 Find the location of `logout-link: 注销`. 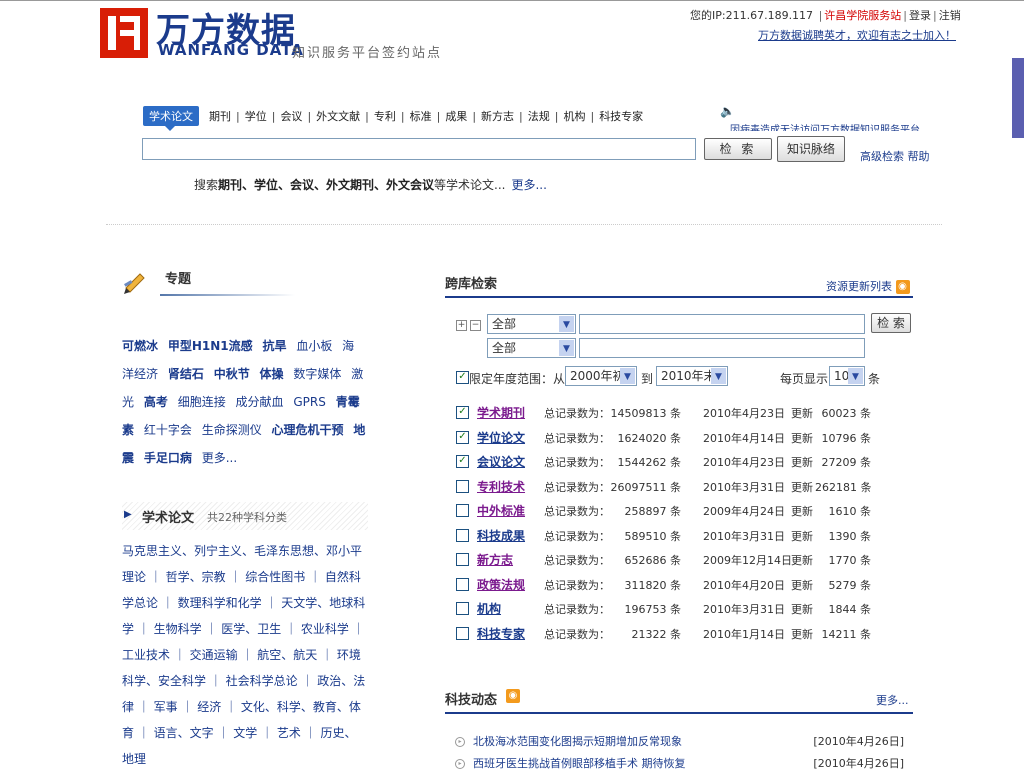

logout-link: 注销 is located at coordinates (950, 15).